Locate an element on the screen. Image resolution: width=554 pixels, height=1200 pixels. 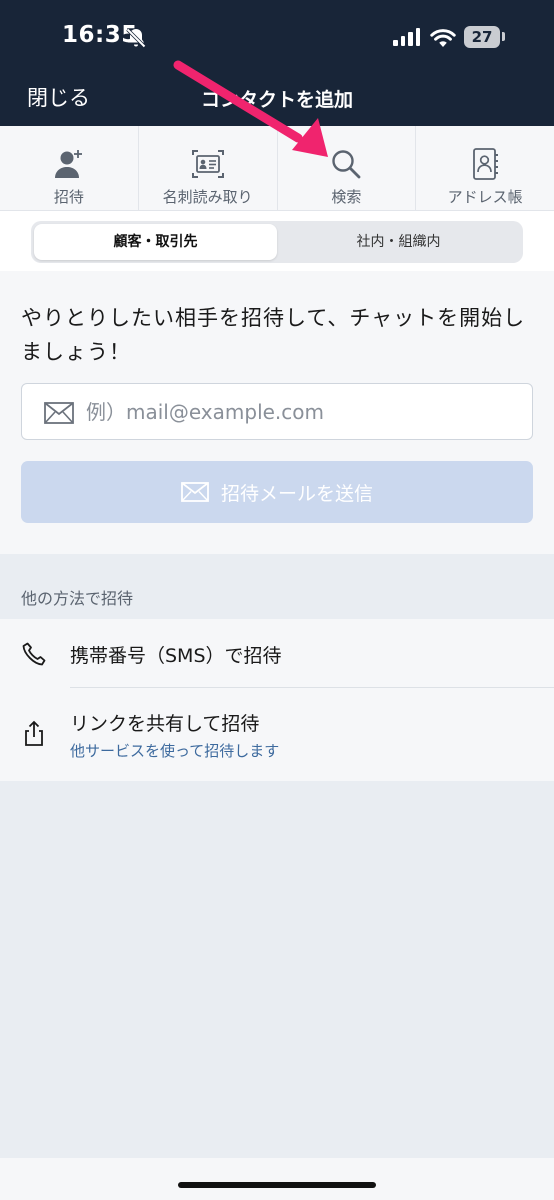
invite-by-sms-item: 携帯番号（SMS）で招待 is located at coordinates (277, 653).